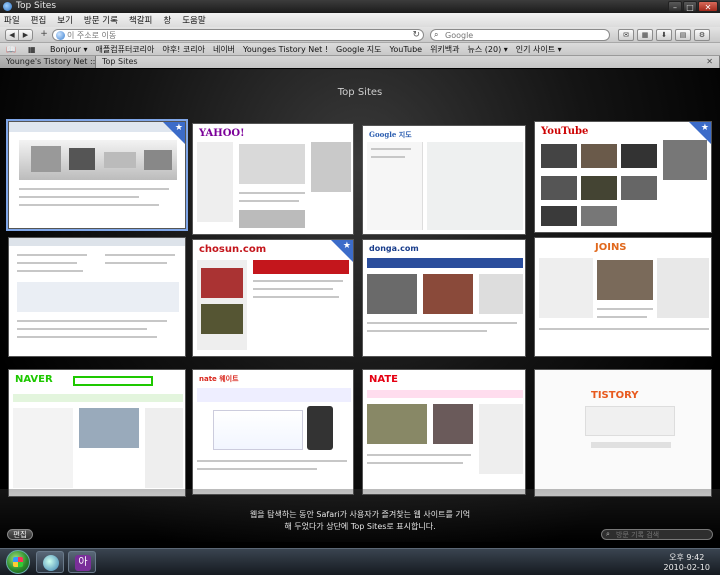 Image resolution: width=720 pixels, height=575 pixels. What do you see at coordinates (360, 514) in the screenshot?
I see `caption-line: 웹을 탐색하는 동안 Safari가 사용자가 즐겨찾는 웹 사이트를 기억` at bounding box center [360, 514].